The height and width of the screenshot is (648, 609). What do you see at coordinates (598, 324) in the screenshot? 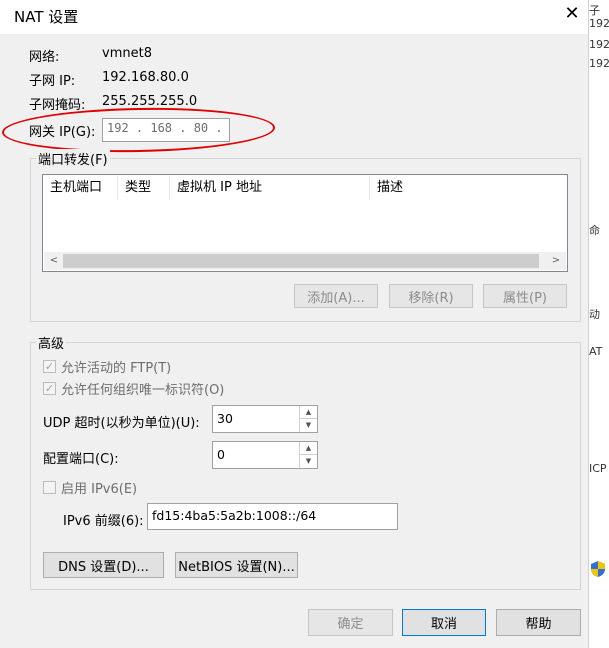
I see `background-window` at bounding box center [598, 324].